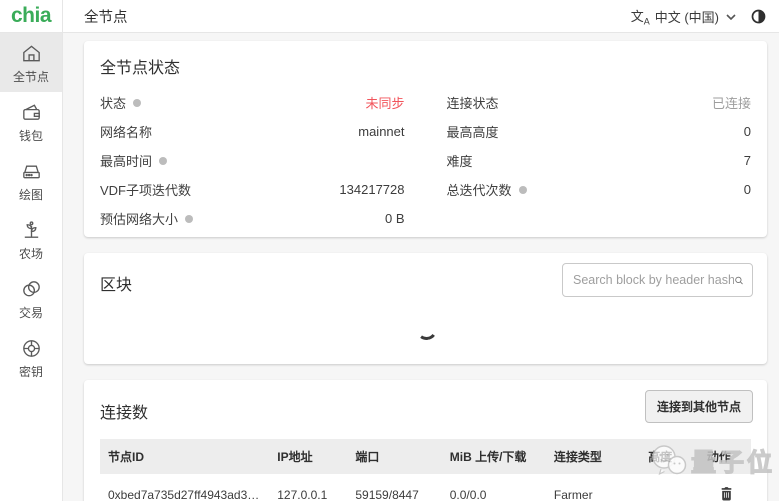 This screenshot has height=501, width=779. What do you see at coordinates (739, 280) in the screenshot?
I see `search-icon` at bounding box center [739, 280].